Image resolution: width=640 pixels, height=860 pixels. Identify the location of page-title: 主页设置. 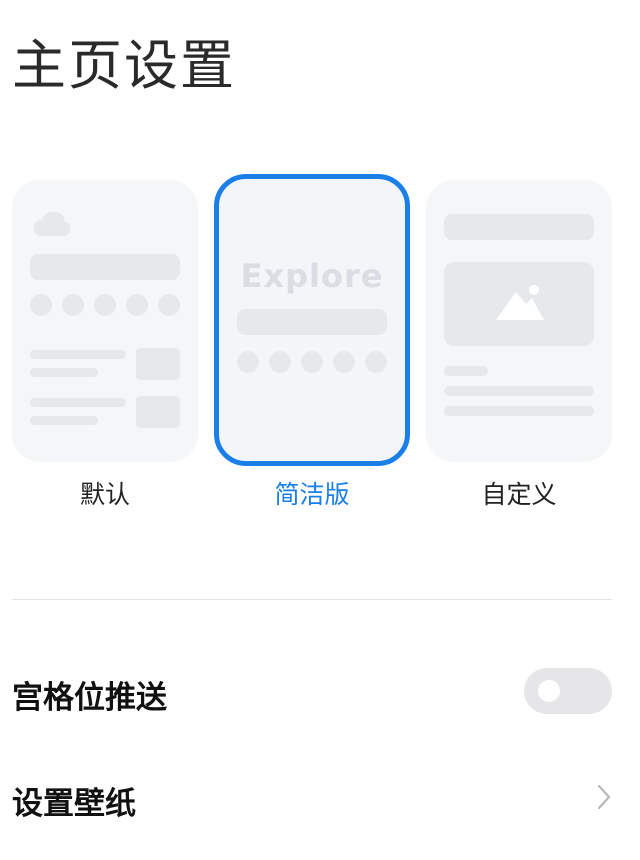
(124, 65).